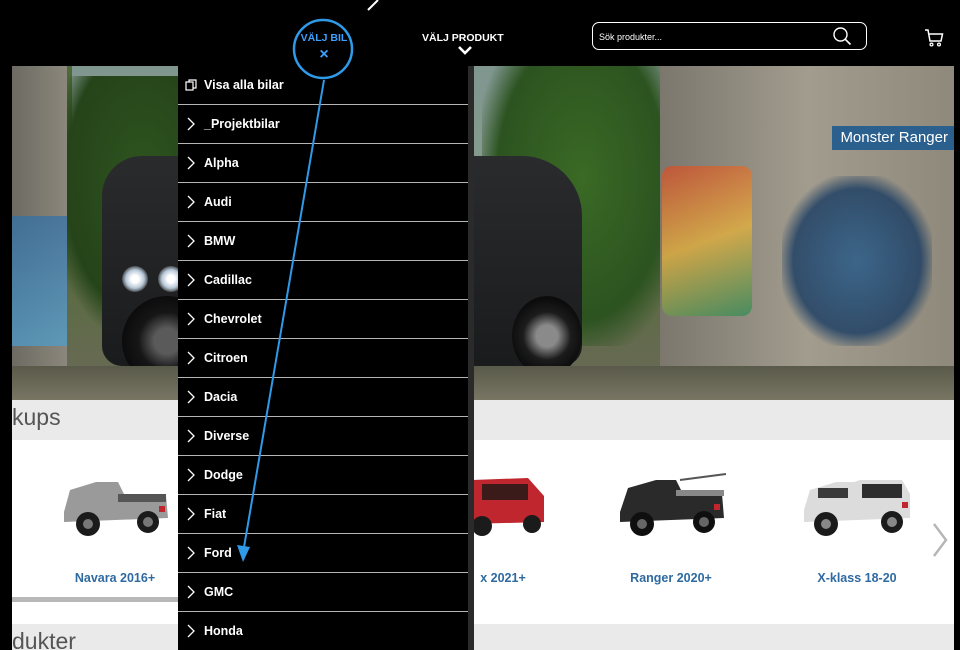 This screenshot has height=650, width=960. What do you see at coordinates (44, 639) in the screenshot?
I see `section-title-produkter: dukter` at bounding box center [44, 639].